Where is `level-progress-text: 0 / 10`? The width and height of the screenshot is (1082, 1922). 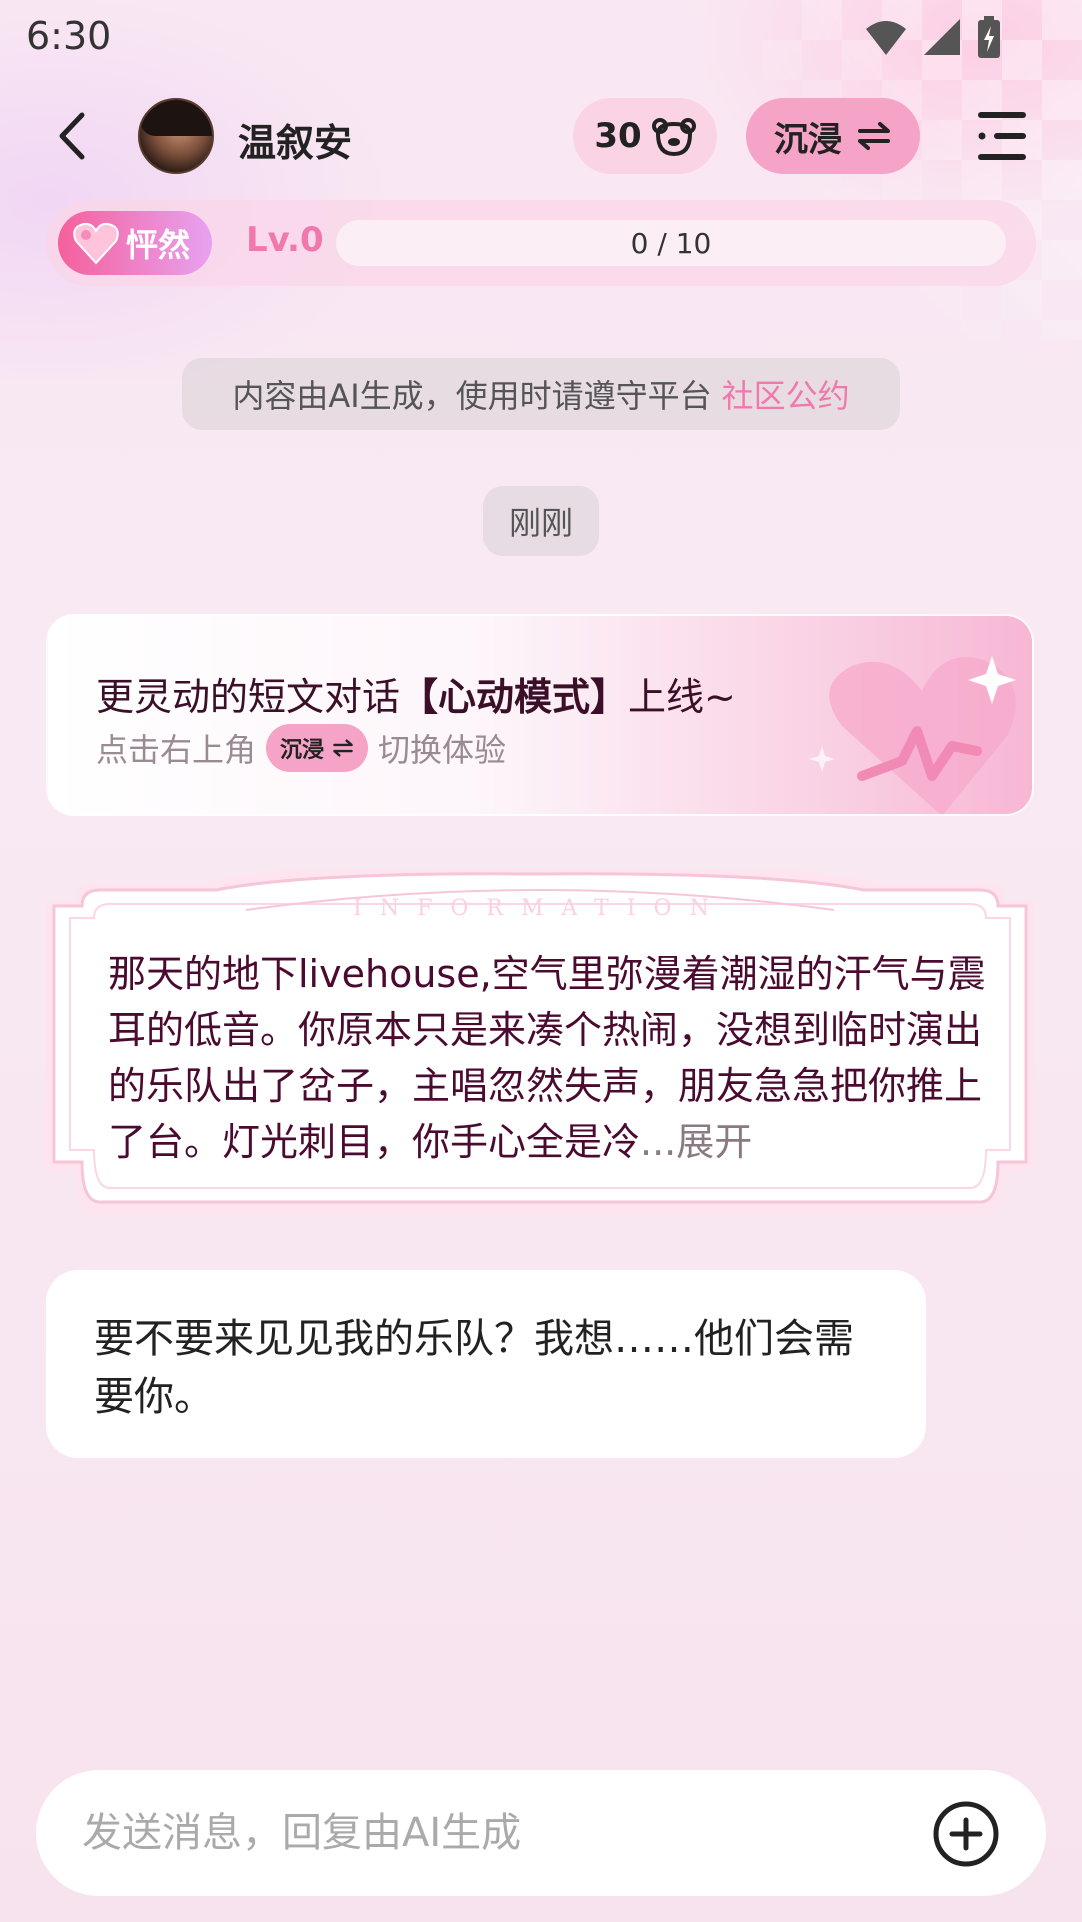 level-progress-text: 0 / 10 is located at coordinates (671, 243).